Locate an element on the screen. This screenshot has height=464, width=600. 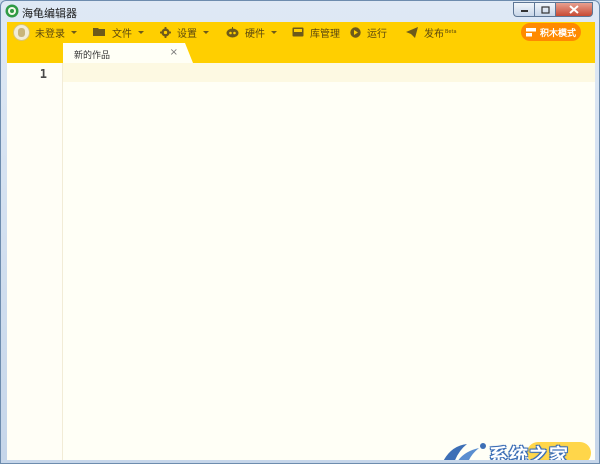
inbox-icon is located at coordinates (298, 32).